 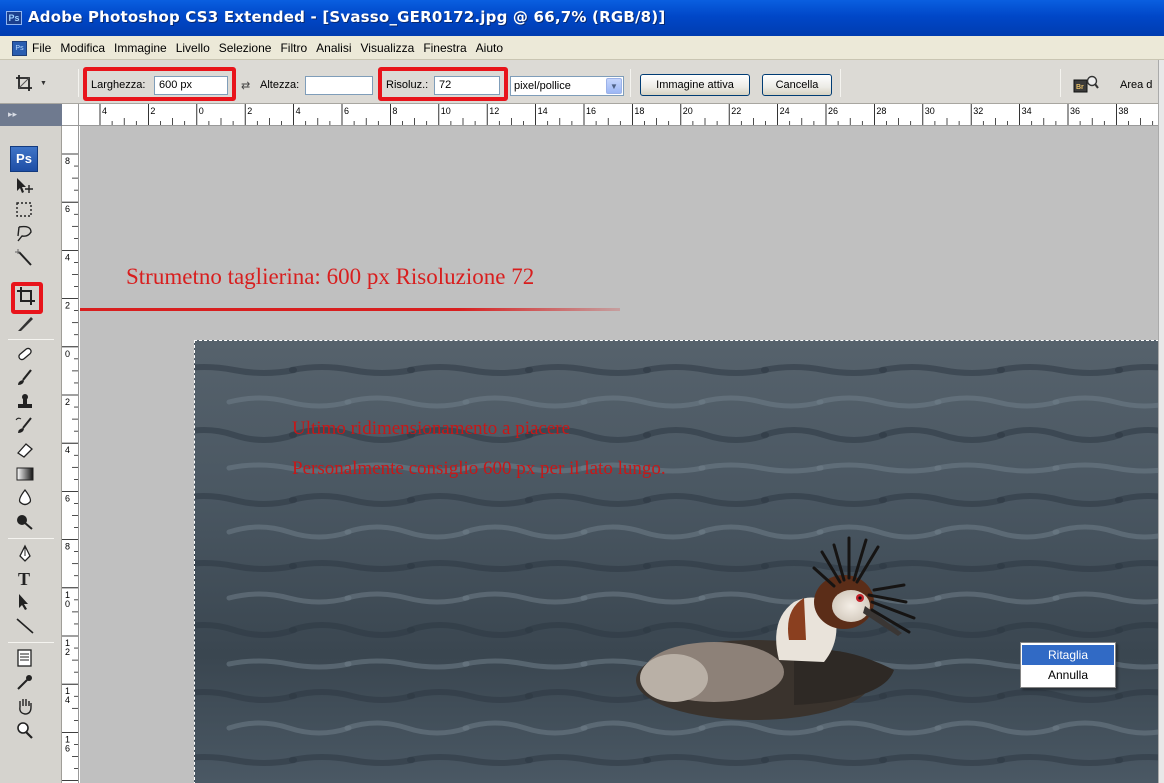 What do you see at coordinates (27, 355) in the screenshot?
I see `healing-brush-tool-icon` at bounding box center [27, 355].